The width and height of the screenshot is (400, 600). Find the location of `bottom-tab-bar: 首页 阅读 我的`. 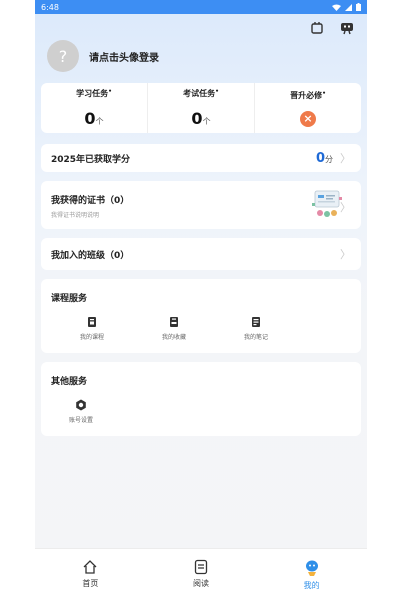

bottom-tab-bar: 首页 阅读 我的 is located at coordinates (201, 574).